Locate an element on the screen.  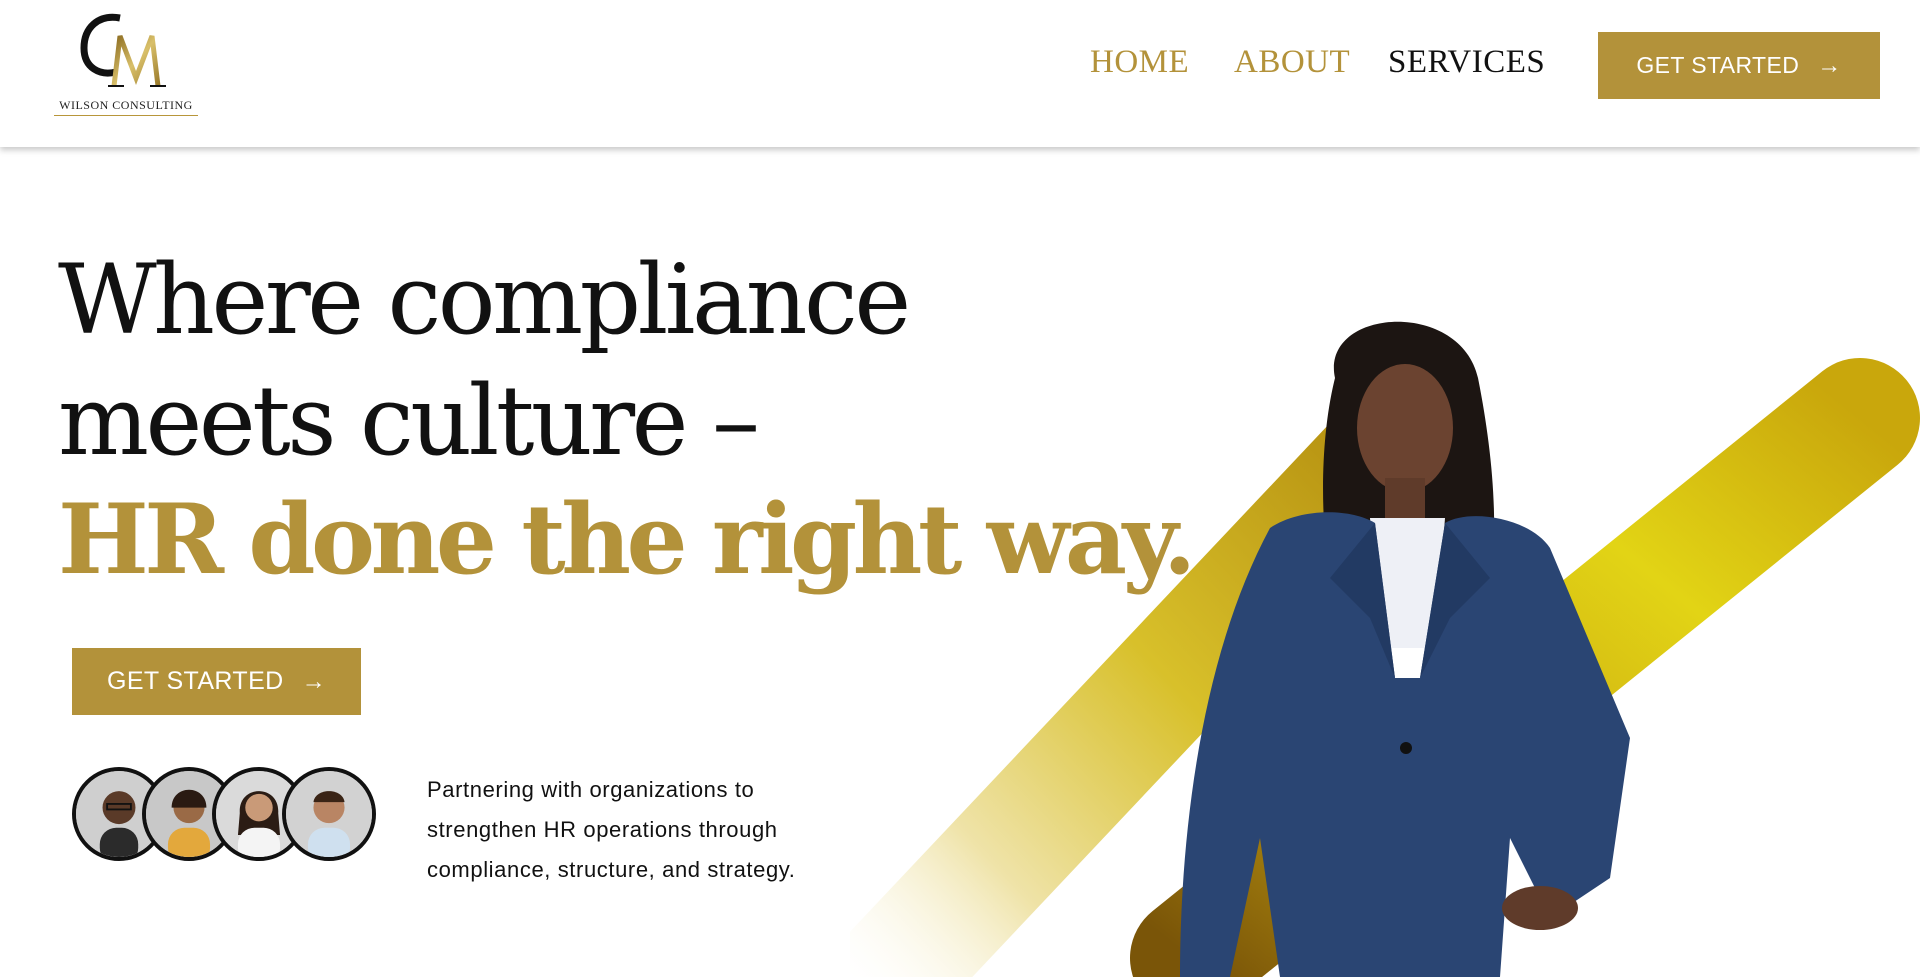
hero-get-started-button: GET STARTED → is located at coordinates (216, 681).